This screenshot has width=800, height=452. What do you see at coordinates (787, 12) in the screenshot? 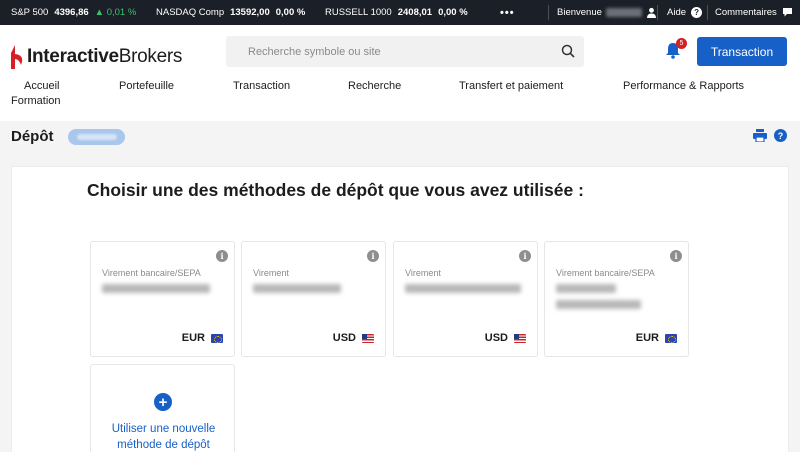
I see `chat-bubble-icon` at bounding box center [787, 12].